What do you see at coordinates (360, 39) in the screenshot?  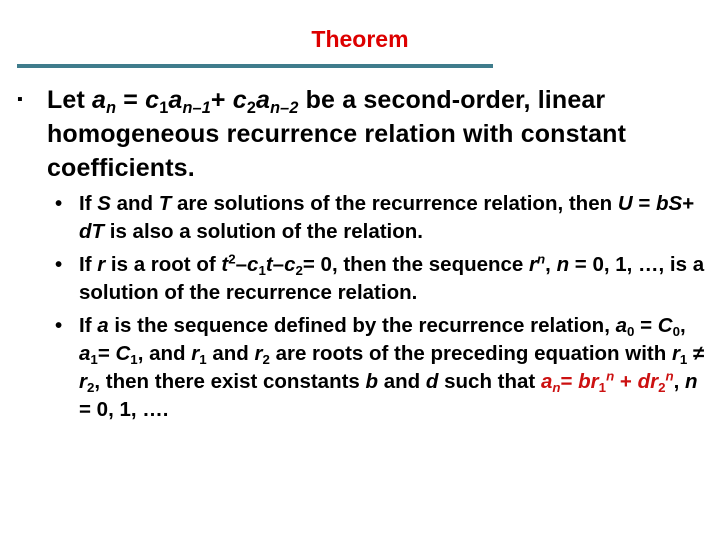 I see `slide-title: Theorem` at bounding box center [360, 39].